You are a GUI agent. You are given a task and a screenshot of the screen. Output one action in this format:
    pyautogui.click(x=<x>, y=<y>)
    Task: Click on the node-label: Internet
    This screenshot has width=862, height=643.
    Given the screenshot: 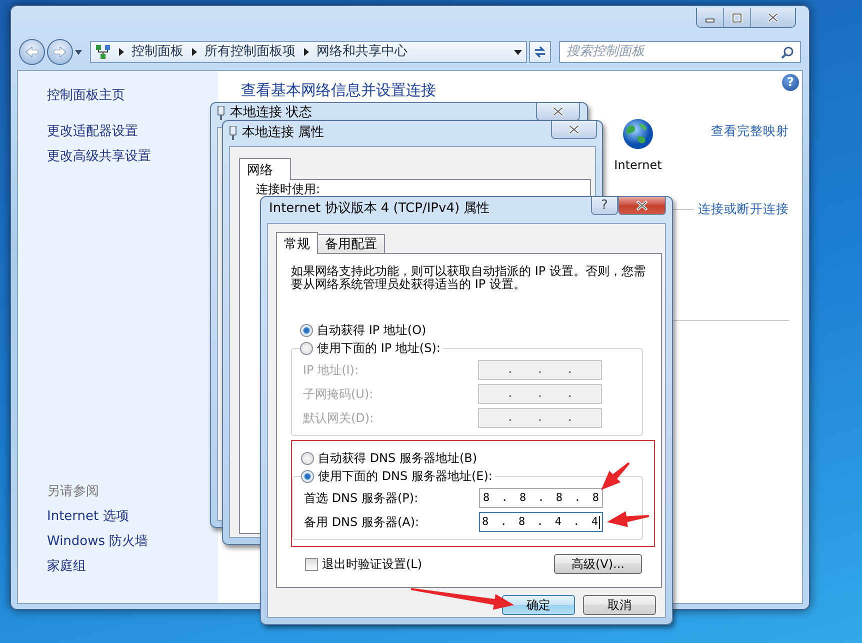 What is the action you would take?
    pyautogui.click(x=638, y=165)
    